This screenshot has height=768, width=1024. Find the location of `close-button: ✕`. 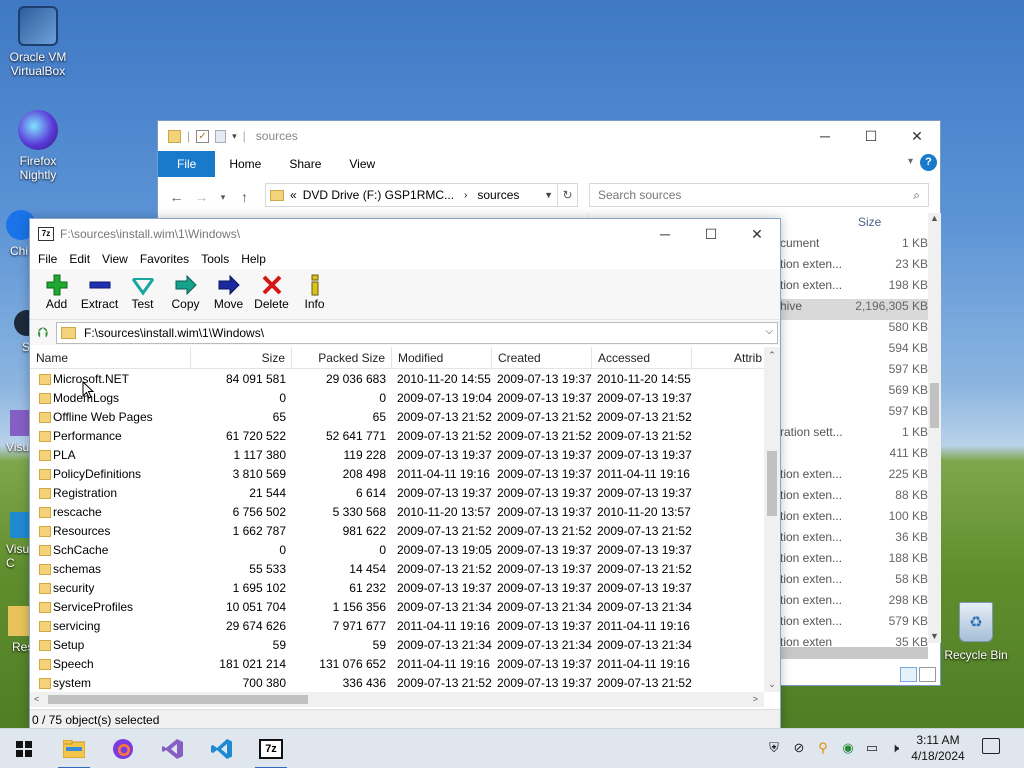

close-button: ✕ is located at coordinates (917, 136).